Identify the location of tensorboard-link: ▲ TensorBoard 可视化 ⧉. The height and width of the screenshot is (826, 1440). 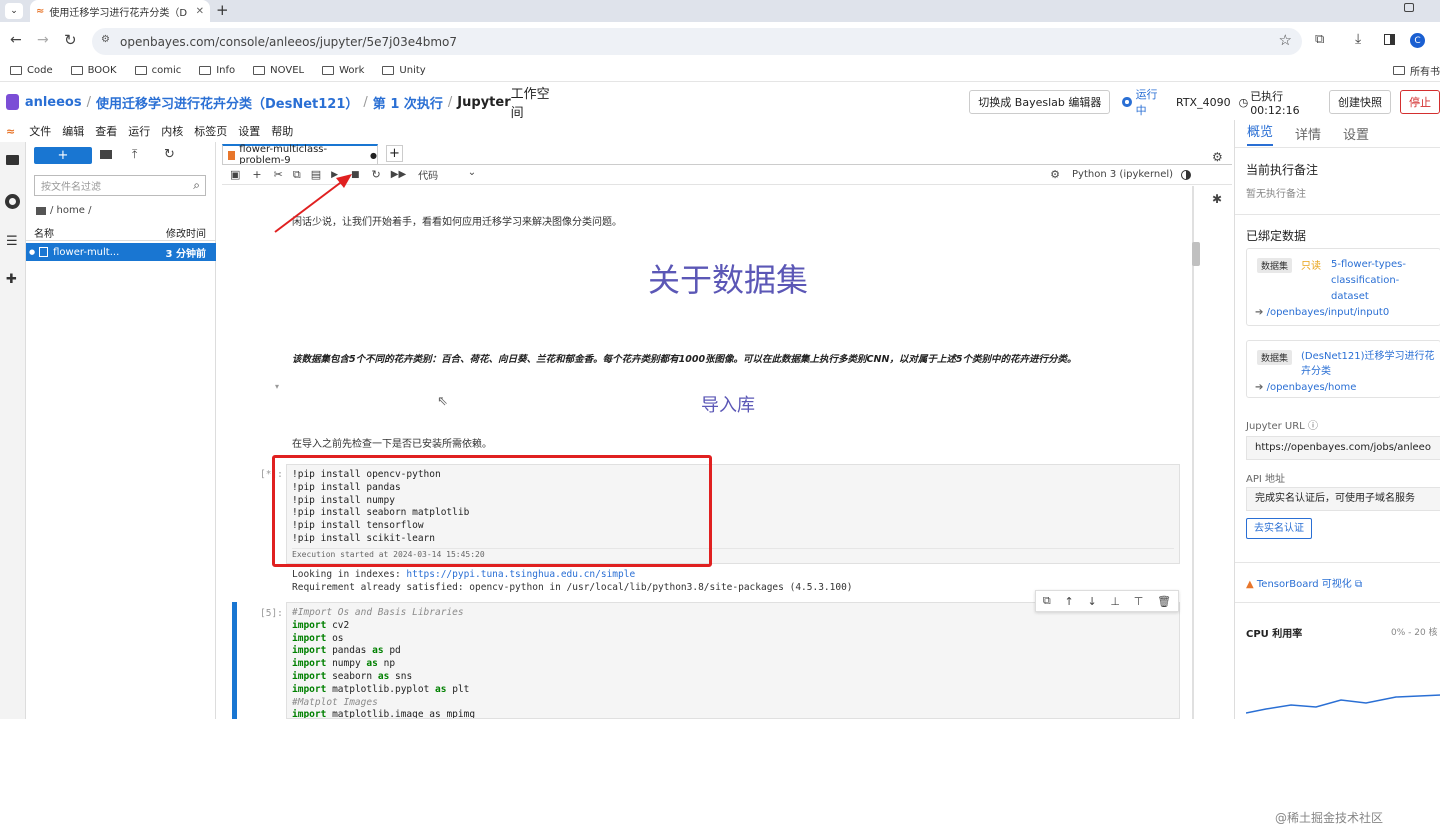
(1304, 582).